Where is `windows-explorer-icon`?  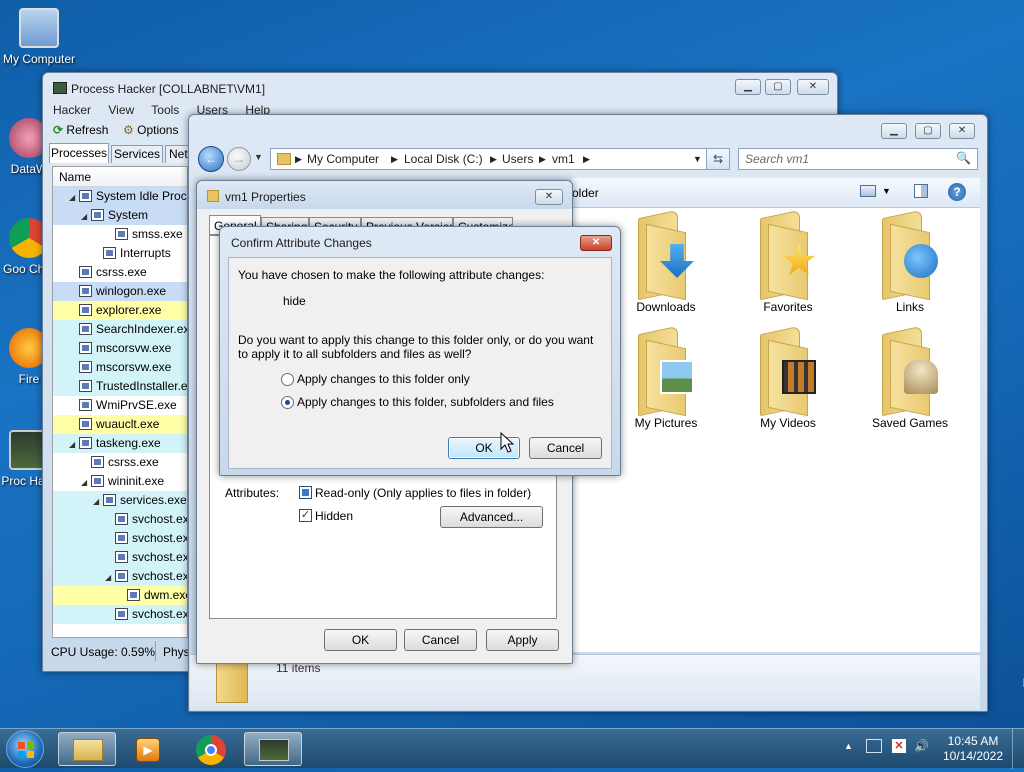 windows-explorer-icon is located at coordinates (88, 750).